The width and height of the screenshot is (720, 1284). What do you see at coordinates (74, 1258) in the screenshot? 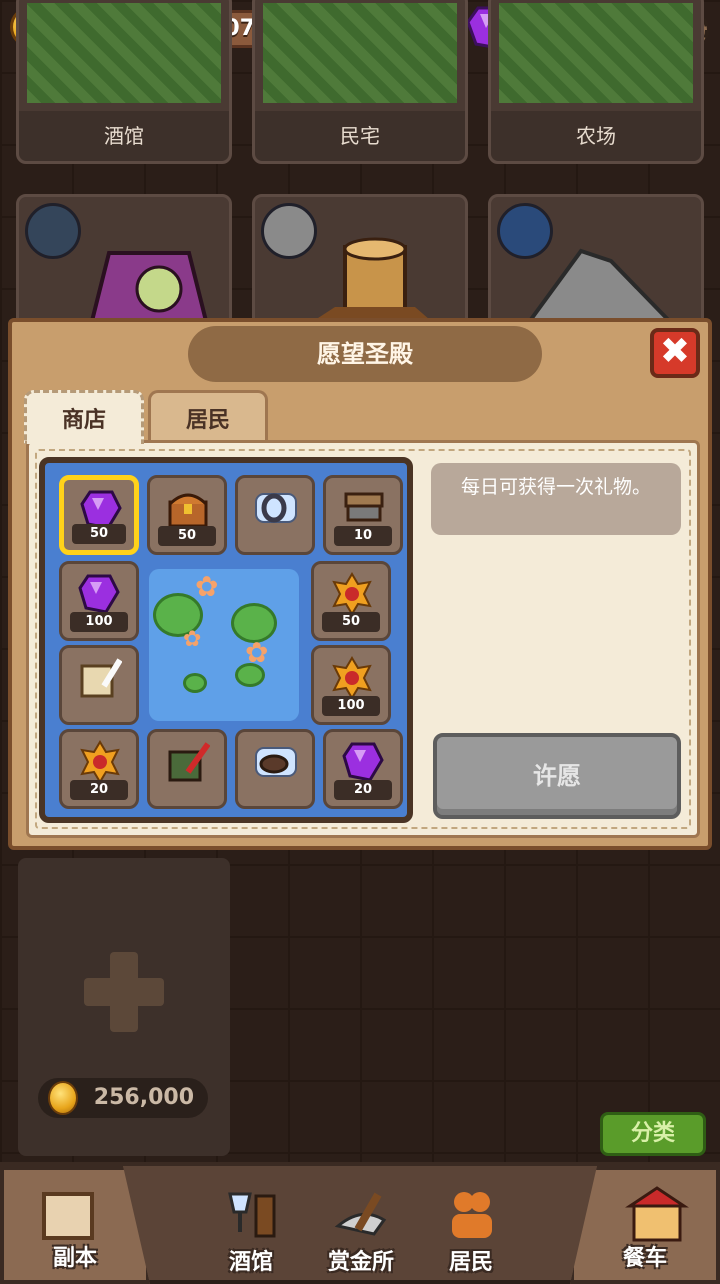
I see `nav-label: 副本` at bounding box center [74, 1258].